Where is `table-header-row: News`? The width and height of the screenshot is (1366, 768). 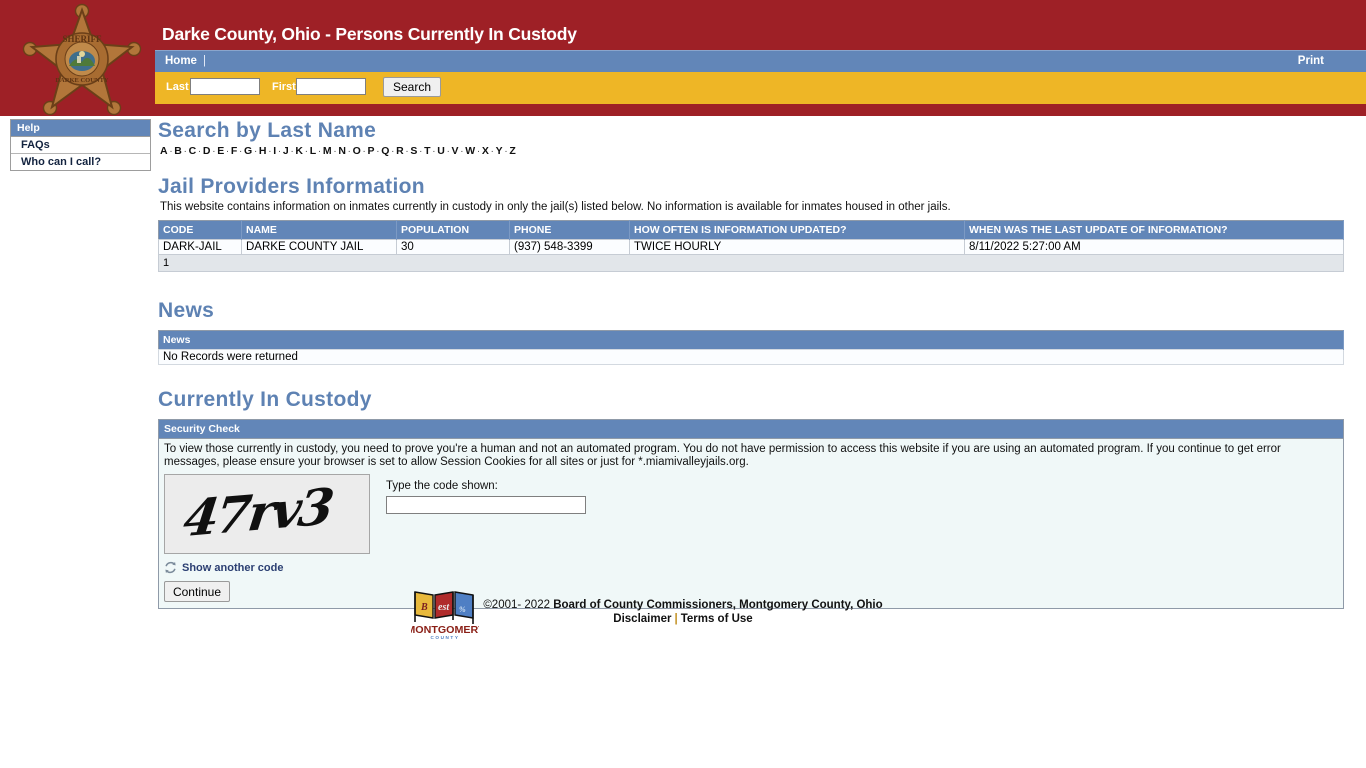 table-header-row: News is located at coordinates (751, 340).